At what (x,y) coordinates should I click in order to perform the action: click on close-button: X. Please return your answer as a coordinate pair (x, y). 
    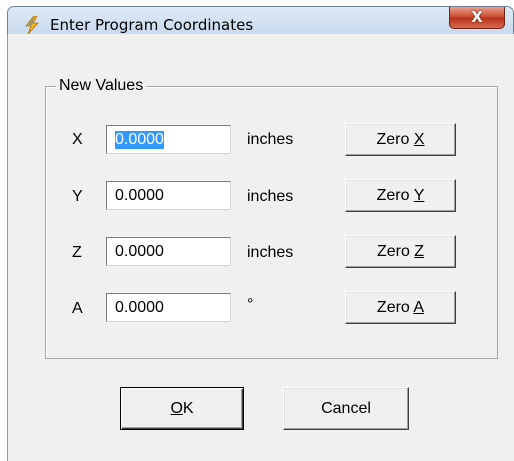
    Looking at the image, I should click on (477, 18).